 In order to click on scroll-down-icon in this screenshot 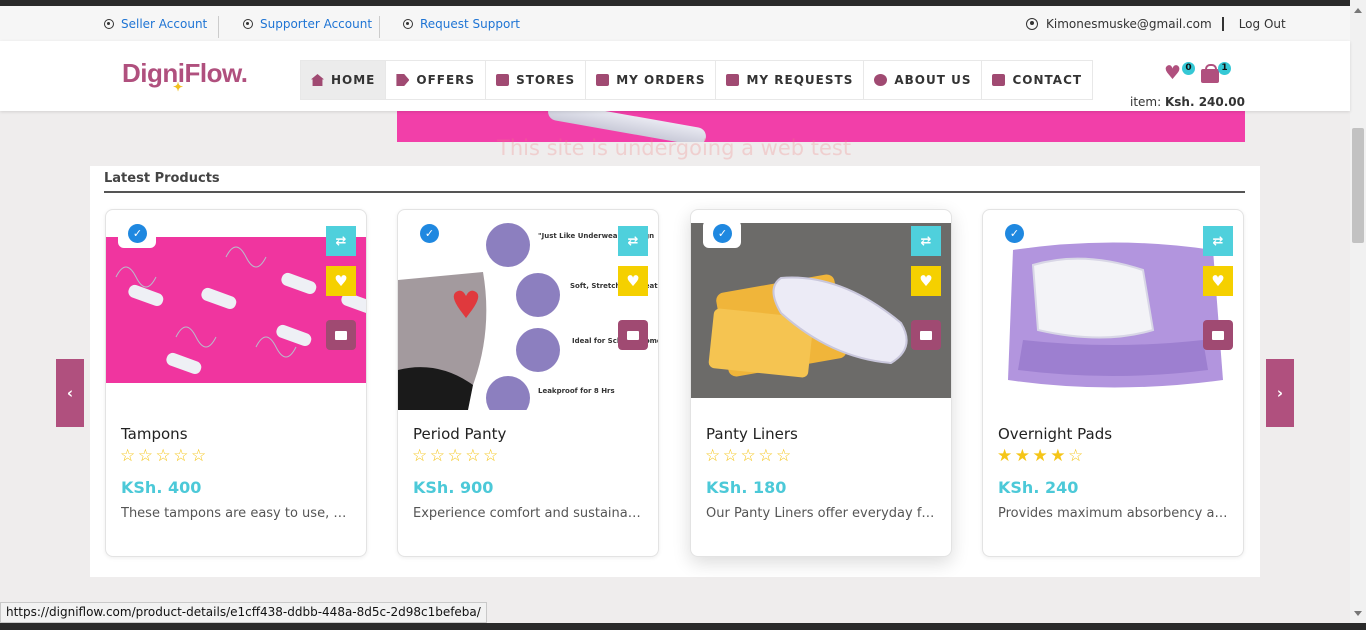, I will do `click(1358, 613)`.